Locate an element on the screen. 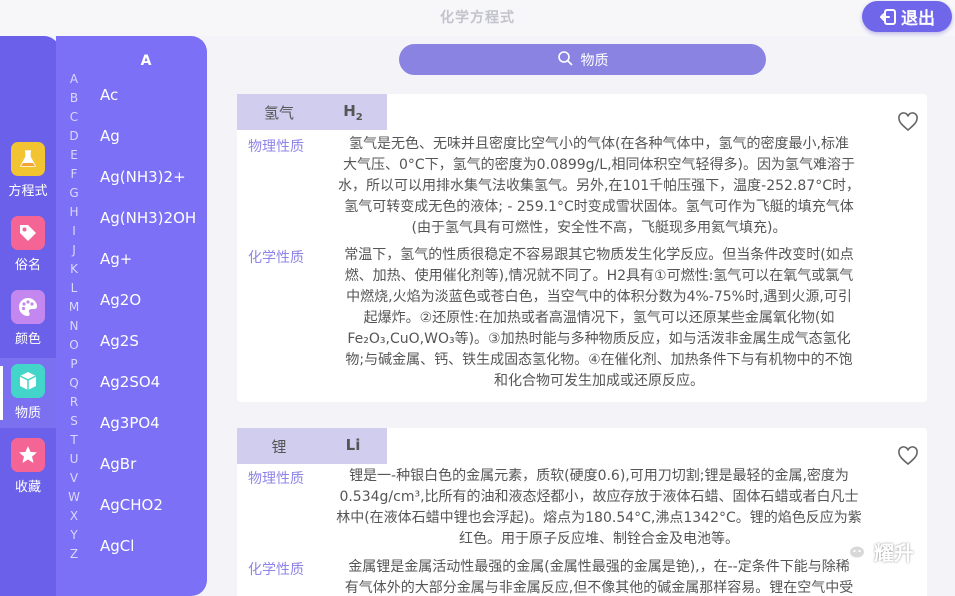 This screenshot has height=596, width=955. substance-name: 氢气 is located at coordinates (278, 112).